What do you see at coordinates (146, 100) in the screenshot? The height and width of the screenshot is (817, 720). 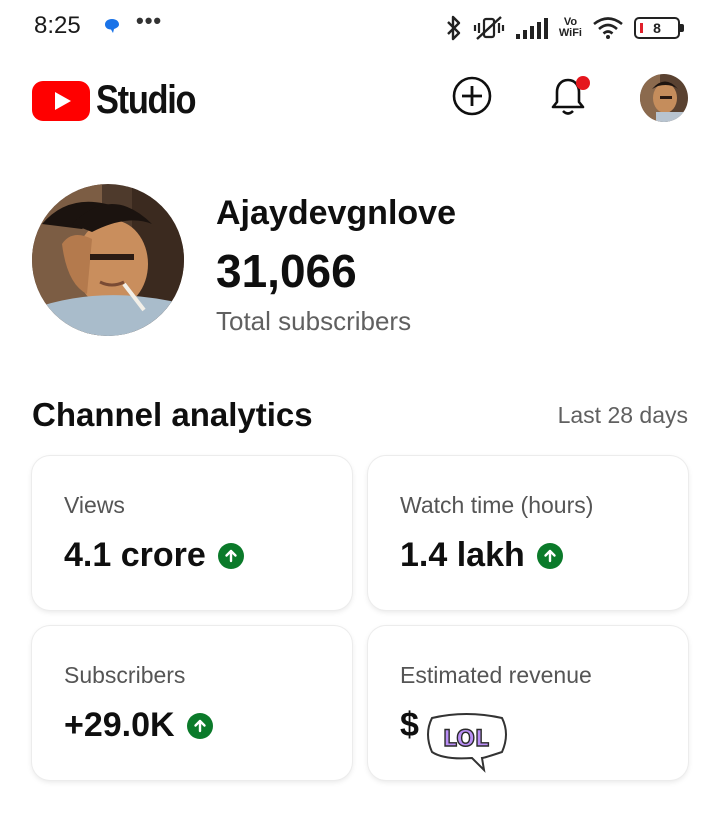 I see `app-name: Studio` at bounding box center [146, 100].